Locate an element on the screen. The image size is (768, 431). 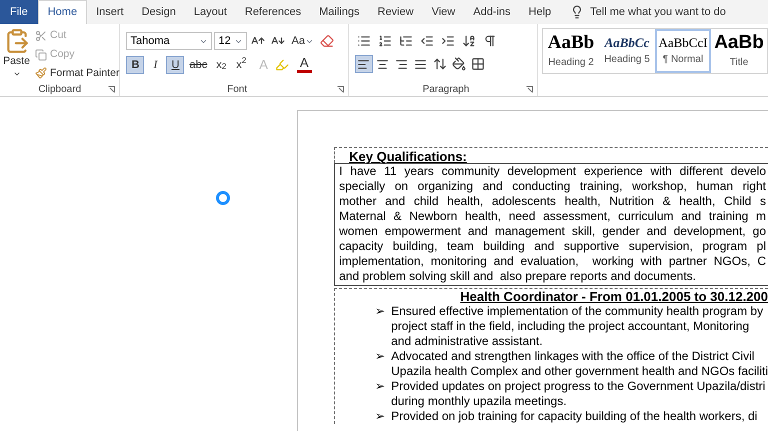
ribbon-tab: Layout is located at coordinates (210, 12).